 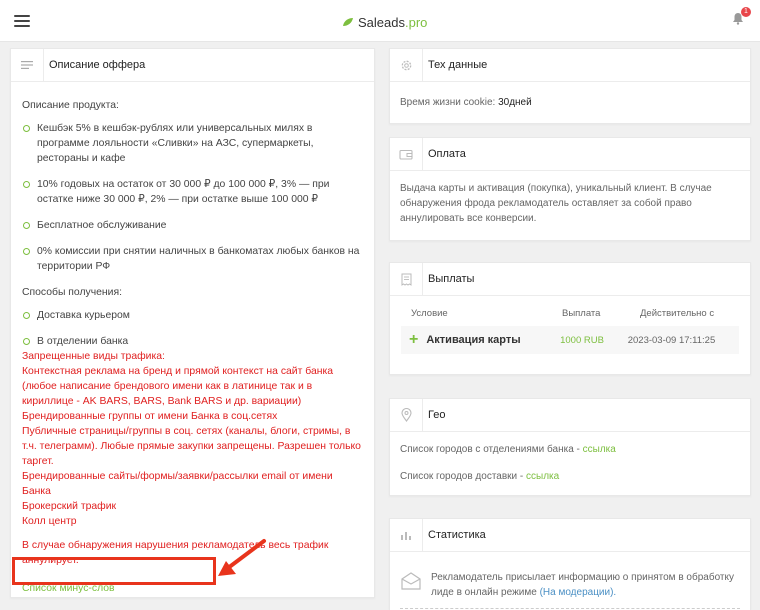 I want to click on divider, so click(x=570, y=608).